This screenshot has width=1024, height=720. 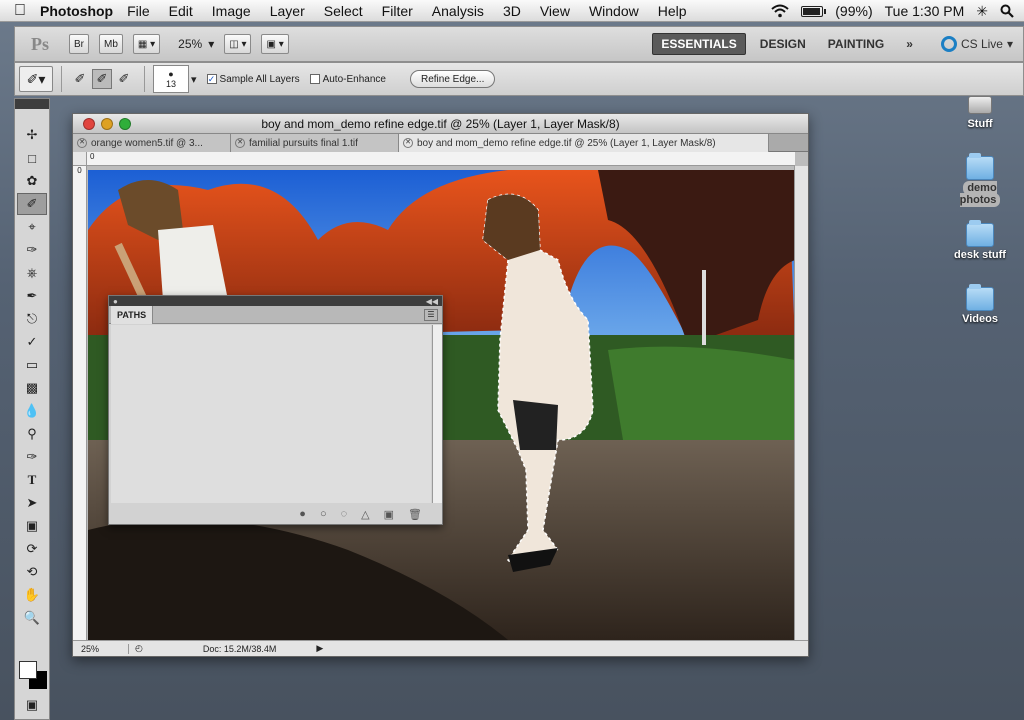 What do you see at coordinates (982, 11) in the screenshot?
I see `bluetooth-icon: ✳` at bounding box center [982, 11].